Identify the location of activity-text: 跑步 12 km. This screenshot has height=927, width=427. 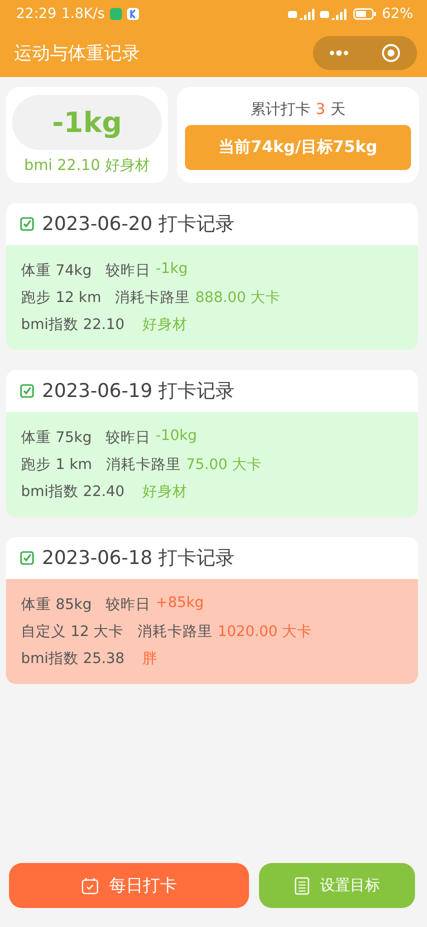
(61, 298).